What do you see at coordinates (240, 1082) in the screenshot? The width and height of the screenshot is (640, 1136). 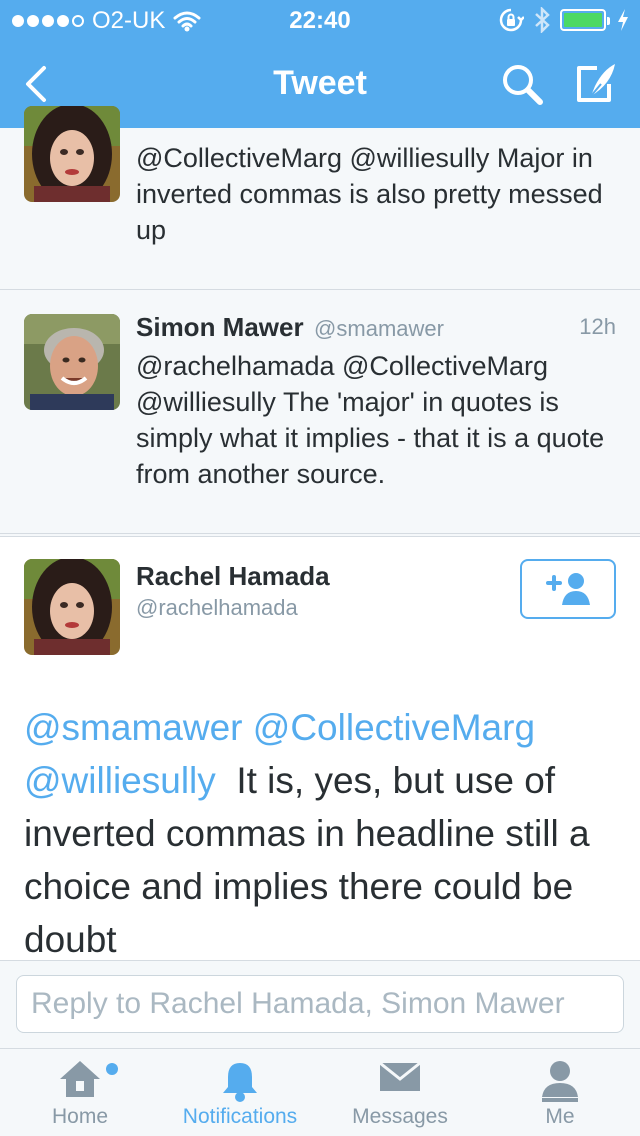 I see `bell-icon` at bounding box center [240, 1082].